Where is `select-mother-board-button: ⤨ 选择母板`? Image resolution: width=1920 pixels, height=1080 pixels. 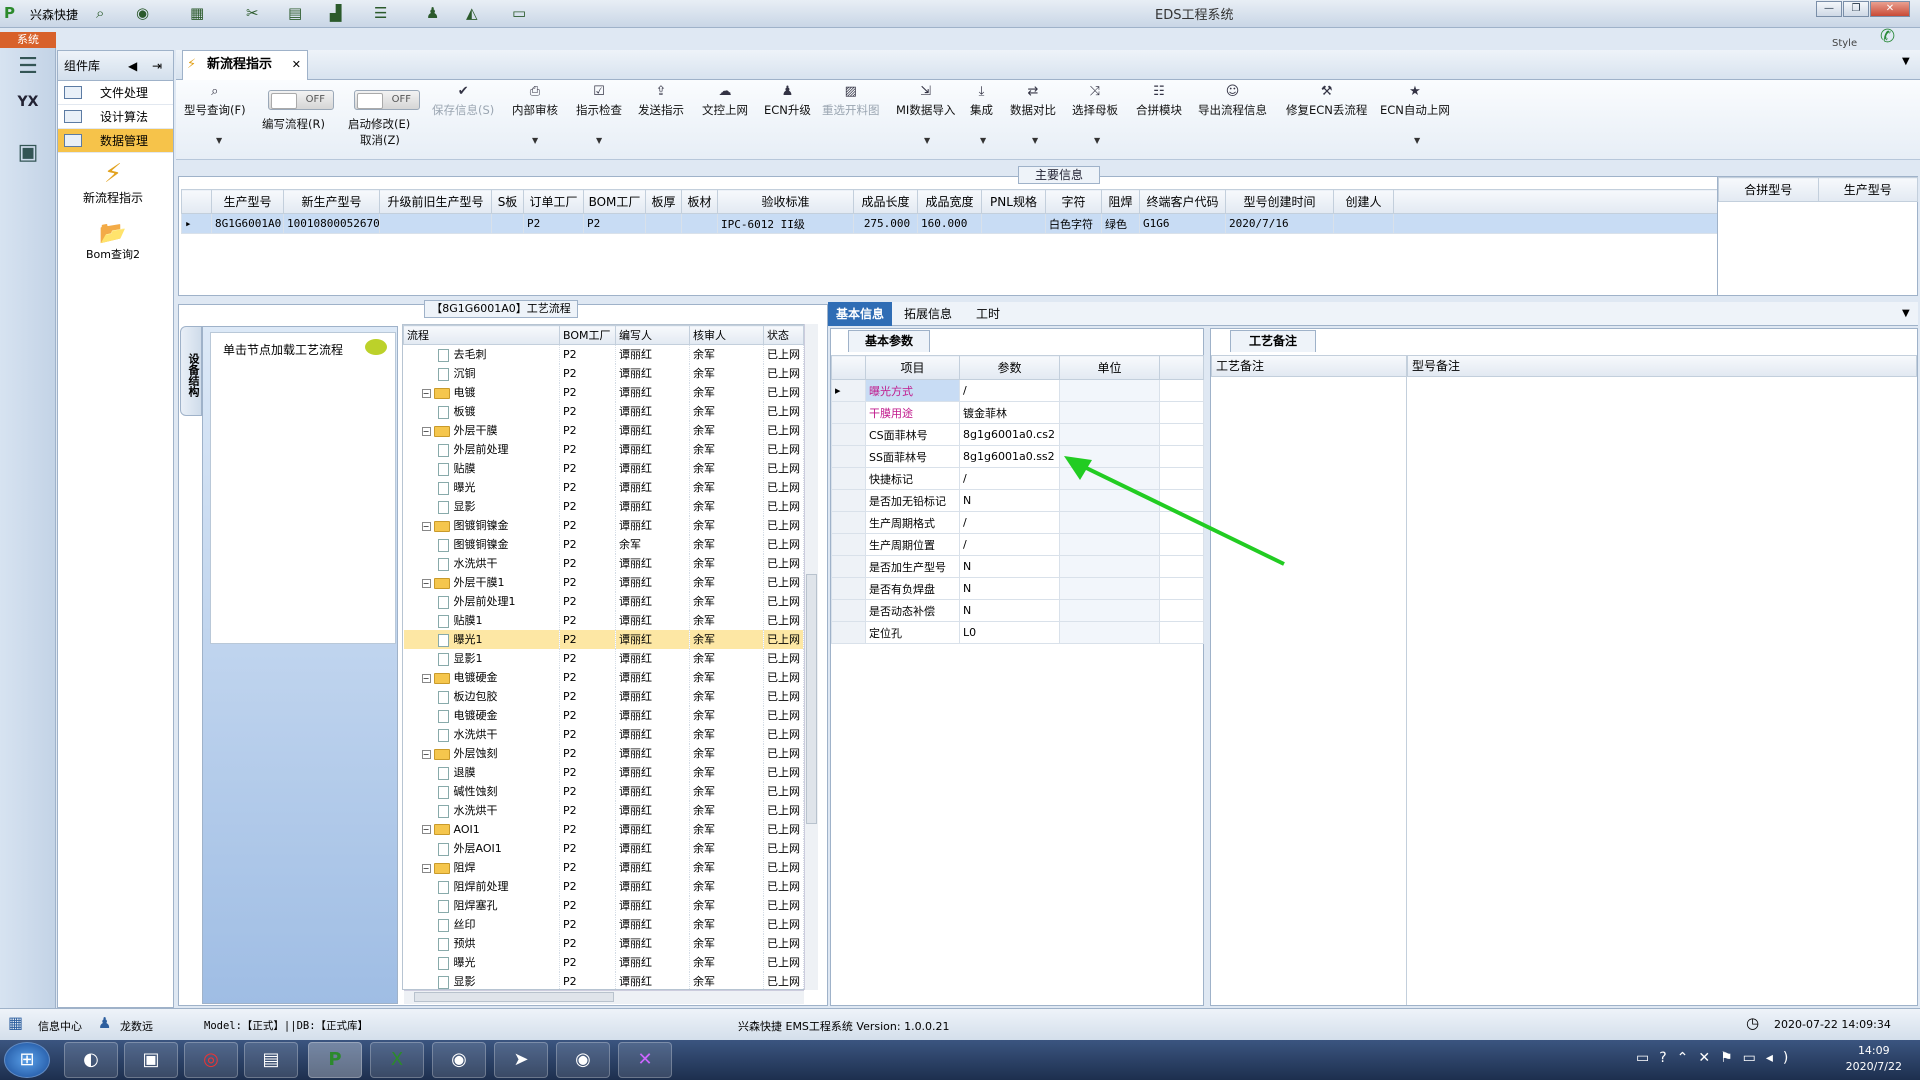
select-mother-board-button: ⤨ 选择母板 is located at coordinates (1095, 101).